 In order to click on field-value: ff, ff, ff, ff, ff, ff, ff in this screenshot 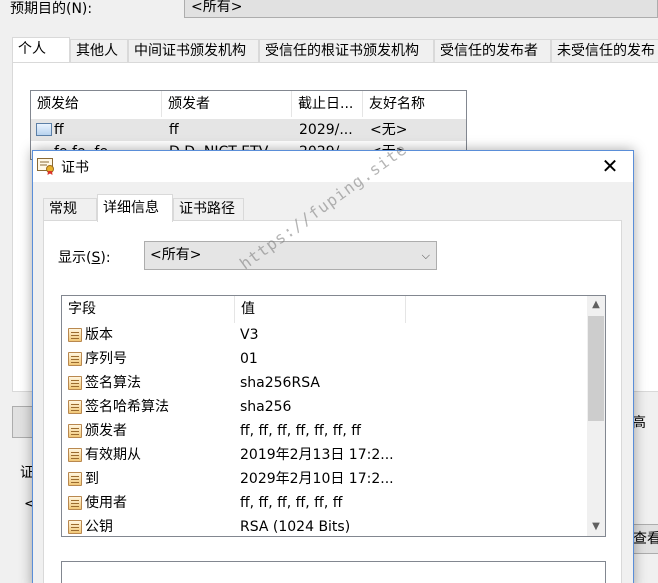, I will do `click(300, 431)`.